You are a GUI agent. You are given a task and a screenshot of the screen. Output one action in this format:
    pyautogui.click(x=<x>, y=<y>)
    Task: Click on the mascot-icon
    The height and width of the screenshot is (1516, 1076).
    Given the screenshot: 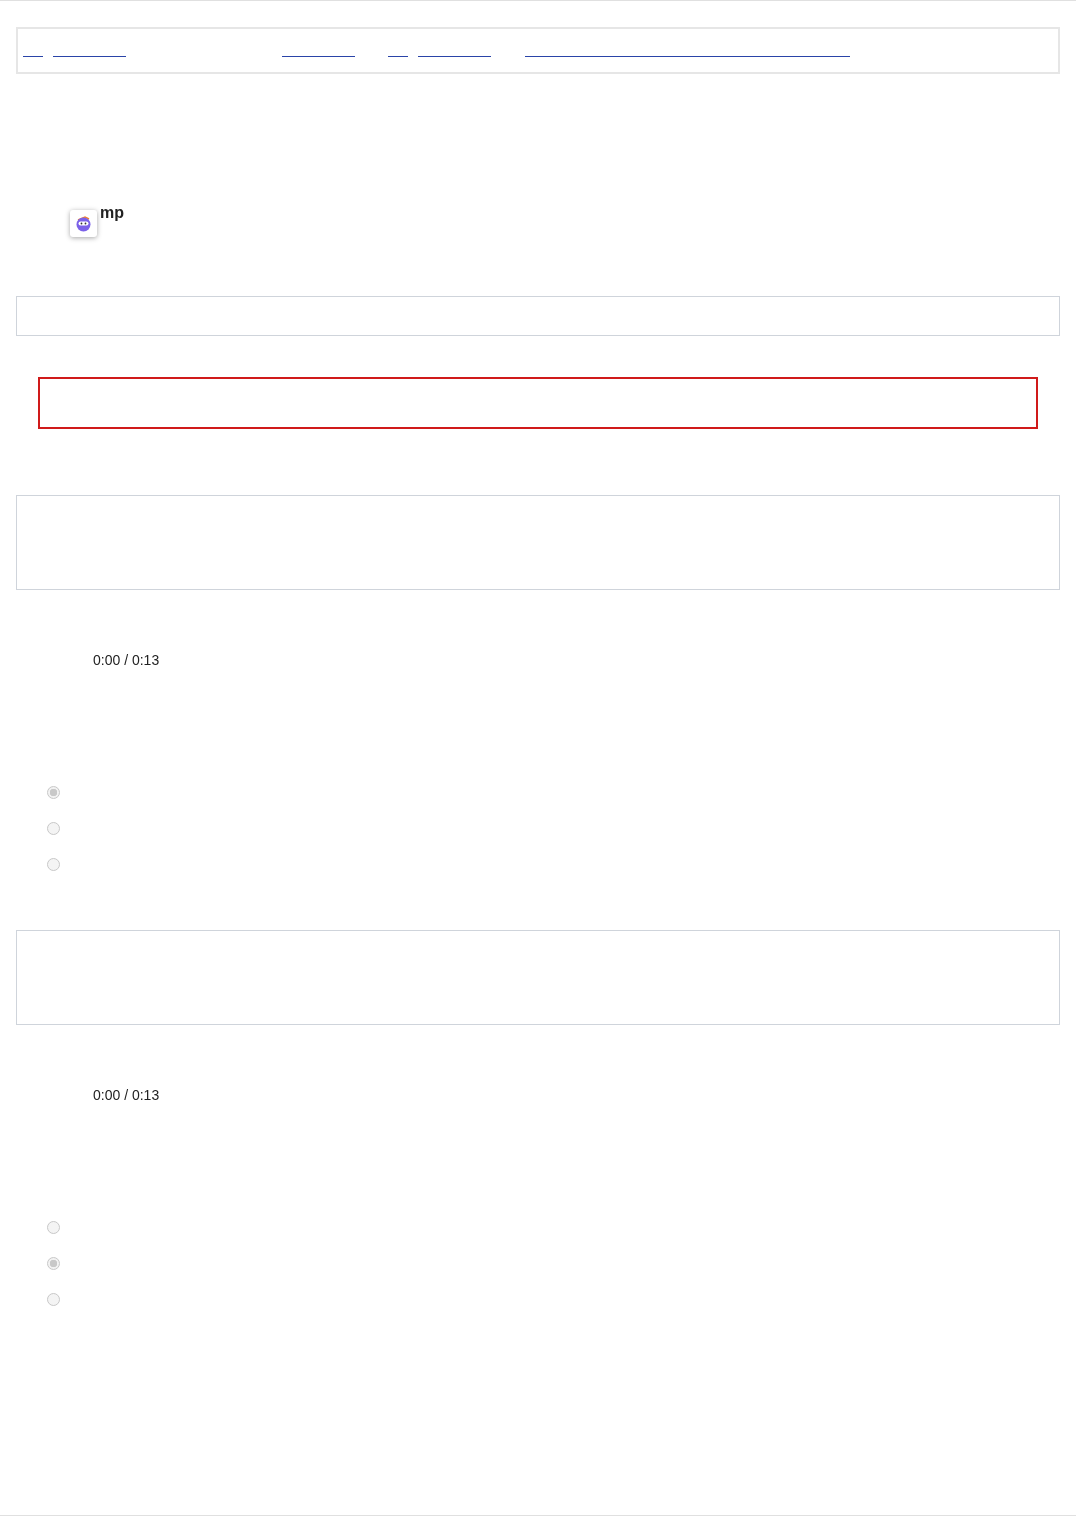 What is the action you would take?
    pyautogui.click(x=83, y=223)
    